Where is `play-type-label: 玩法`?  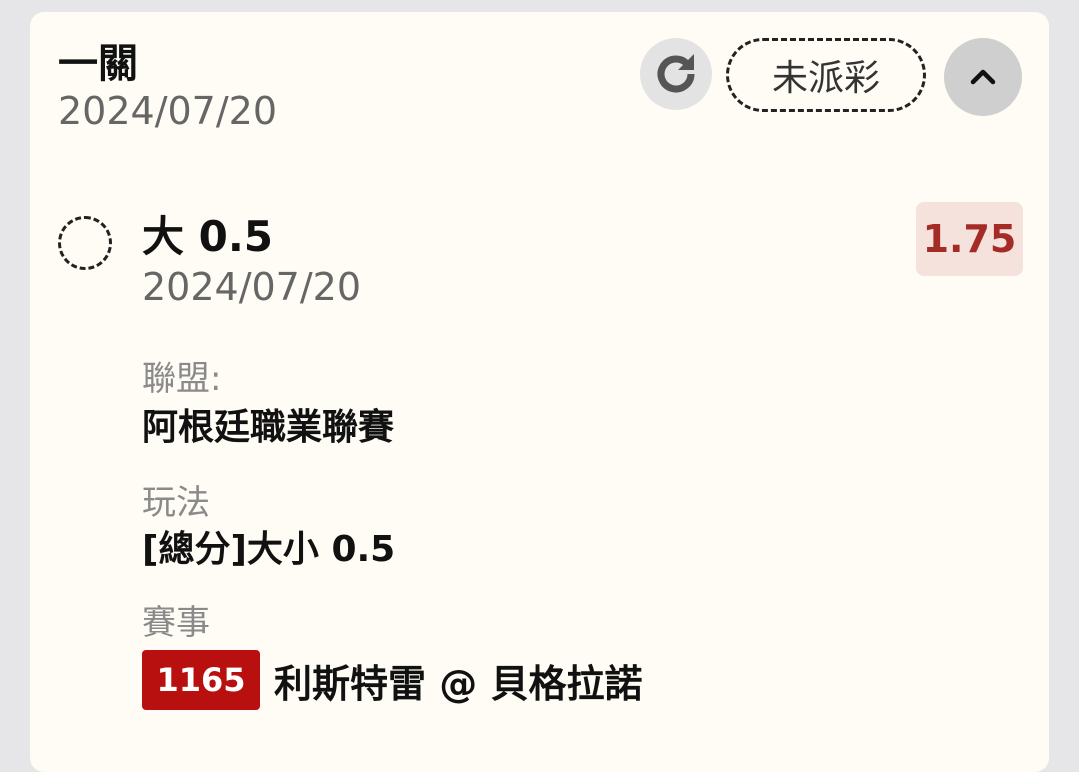 play-type-label: 玩法 is located at coordinates (176, 503).